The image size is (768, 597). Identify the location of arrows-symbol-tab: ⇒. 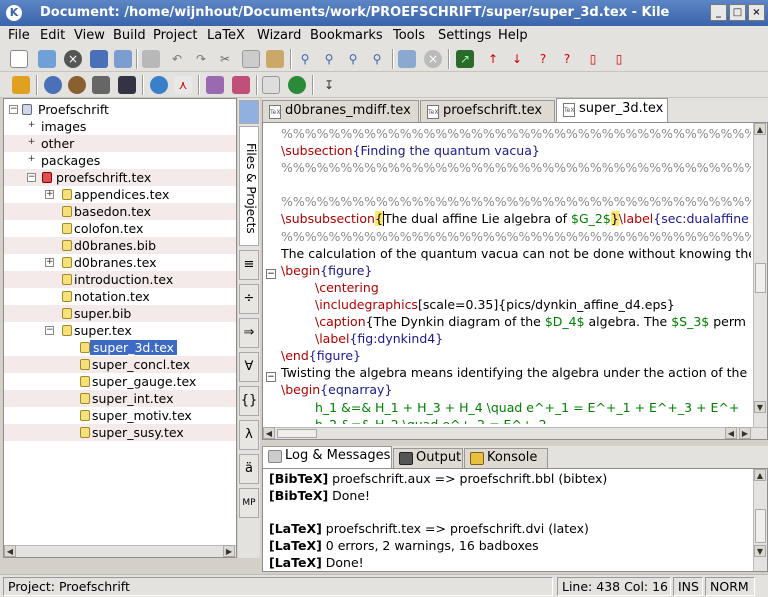
(249, 333).